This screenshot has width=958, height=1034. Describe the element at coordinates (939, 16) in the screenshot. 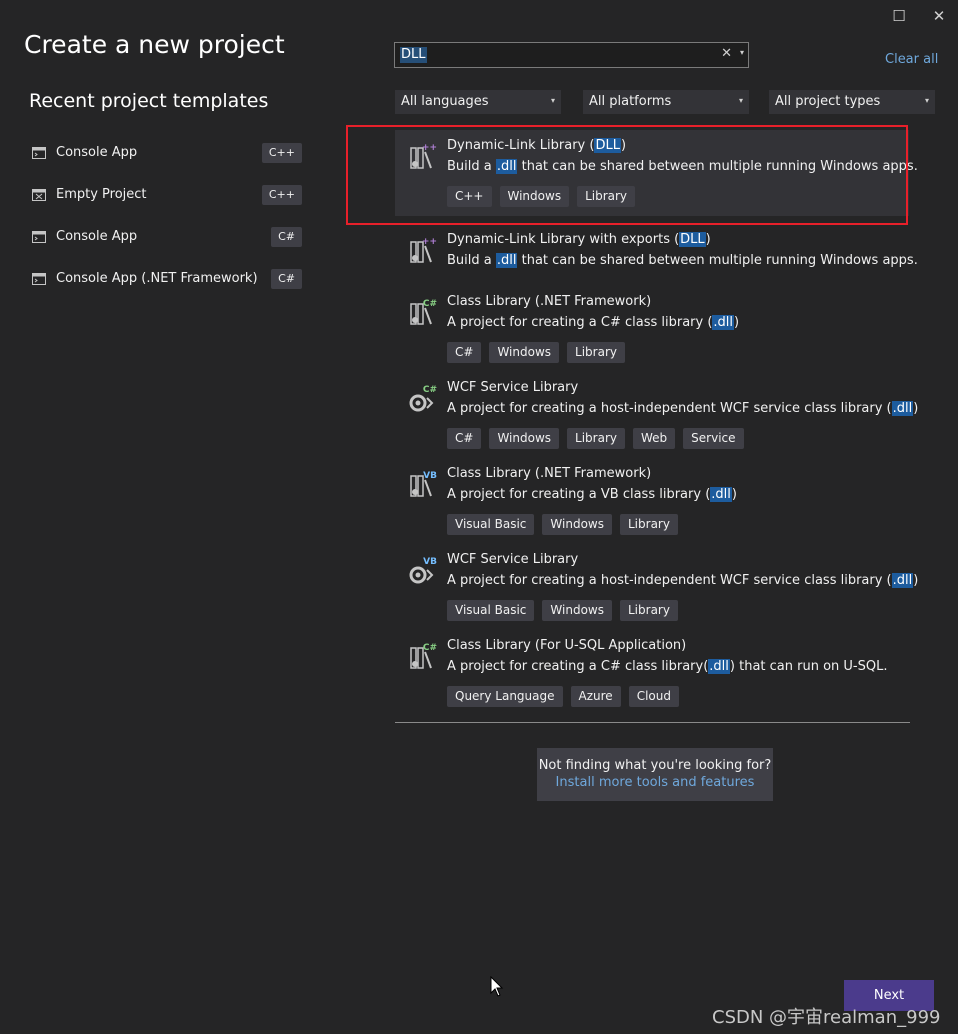

I see `close-button: ✕` at that location.